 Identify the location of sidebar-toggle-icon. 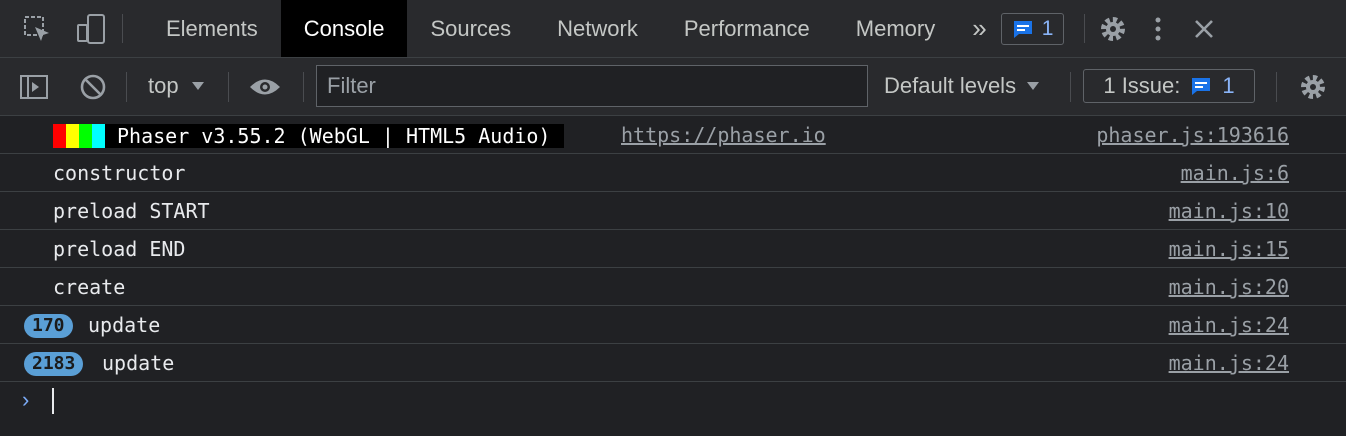
(34, 87).